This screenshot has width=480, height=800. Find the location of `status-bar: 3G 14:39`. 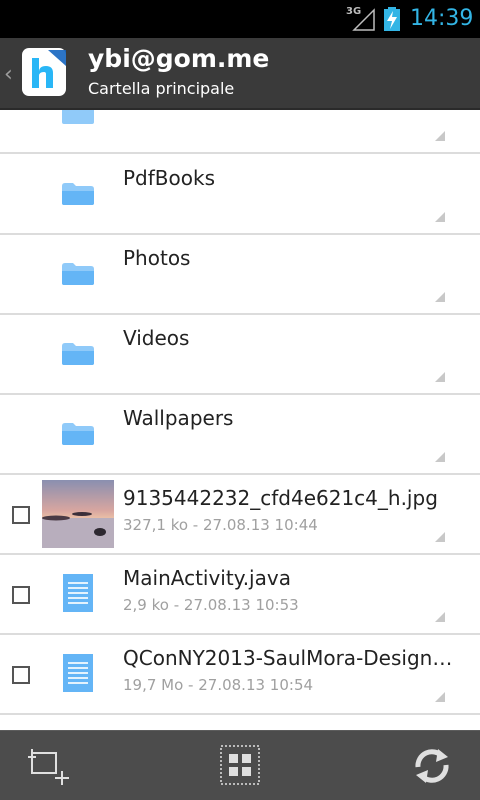

status-bar: 3G 14:39 is located at coordinates (240, 19).